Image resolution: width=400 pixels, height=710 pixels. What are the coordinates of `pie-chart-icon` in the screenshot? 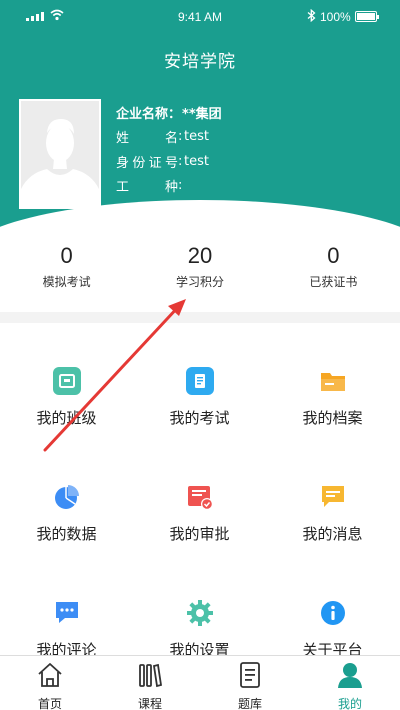 It's located at (67, 497).